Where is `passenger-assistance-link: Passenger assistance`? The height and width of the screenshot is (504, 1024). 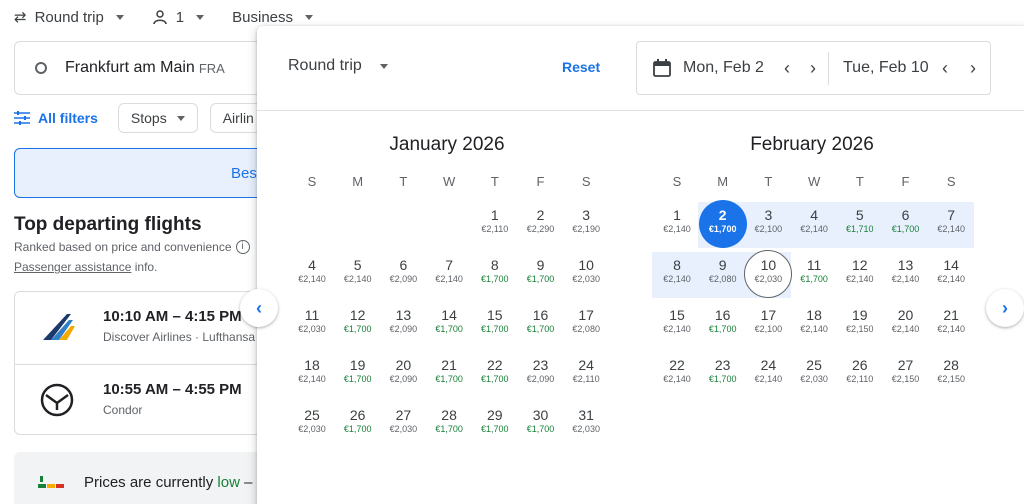 passenger-assistance-link: Passenger assistance is located at coordinates (72, 267).